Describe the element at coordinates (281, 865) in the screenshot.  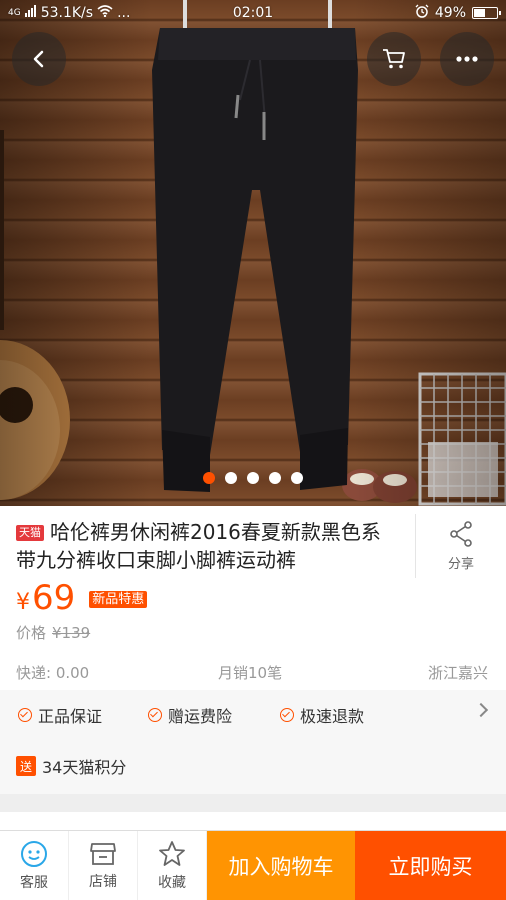
I see `add-to-cart-button: 加入购物车` at that location.